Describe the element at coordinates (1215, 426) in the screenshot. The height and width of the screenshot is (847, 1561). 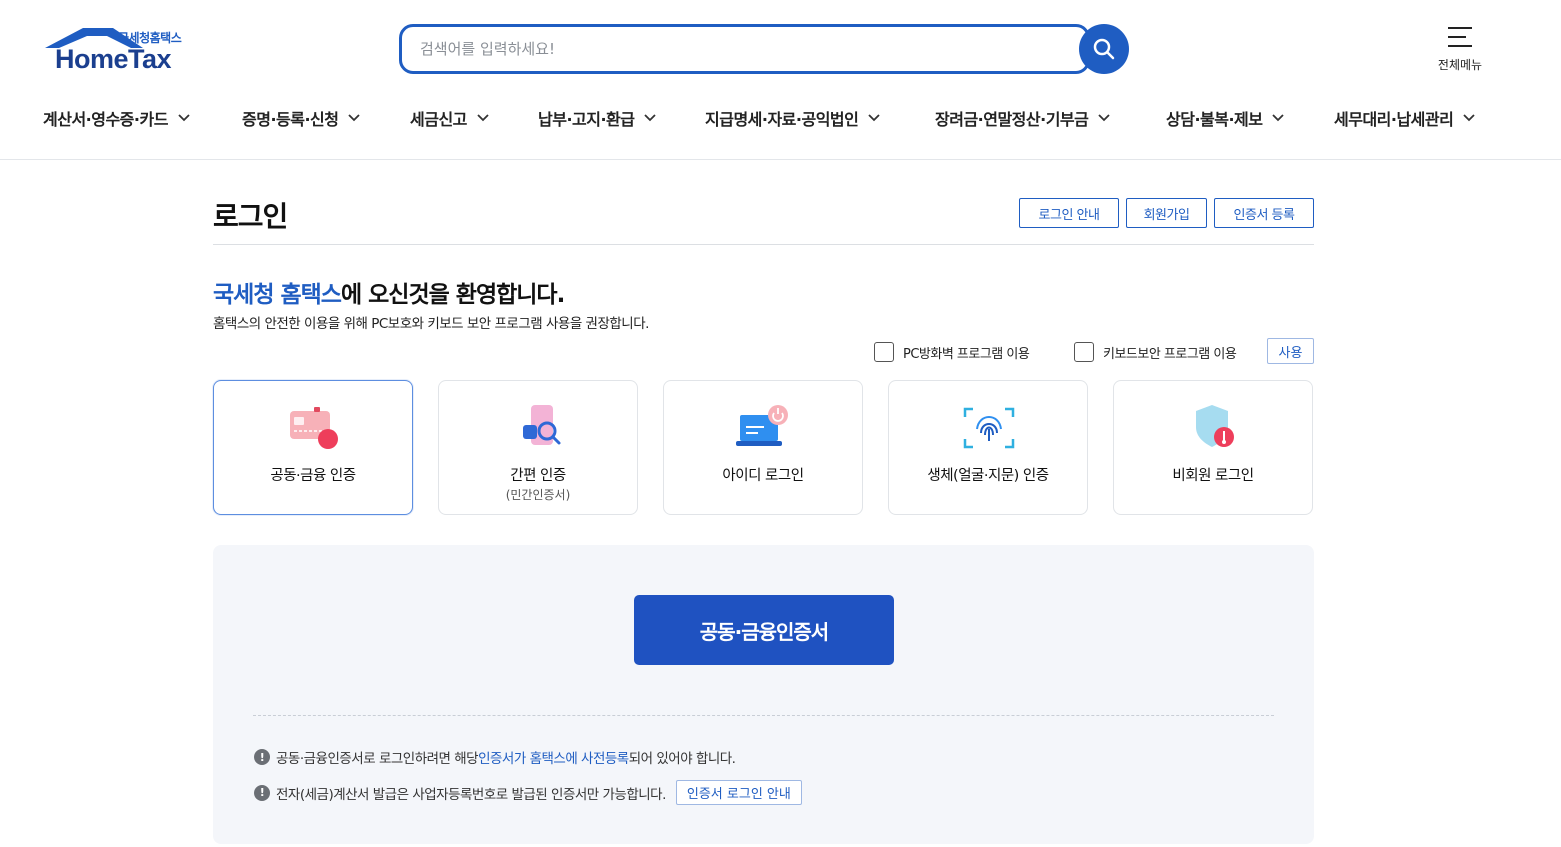
I see `shield-key-icon` at that location.